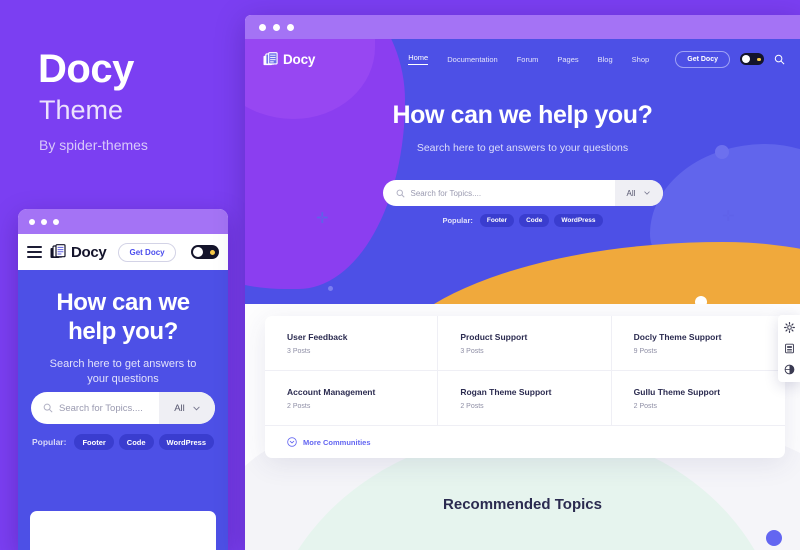 The height and width of the screenshot is (550, 800). I want to click on decorative-purple-dot, so click(774, 538).